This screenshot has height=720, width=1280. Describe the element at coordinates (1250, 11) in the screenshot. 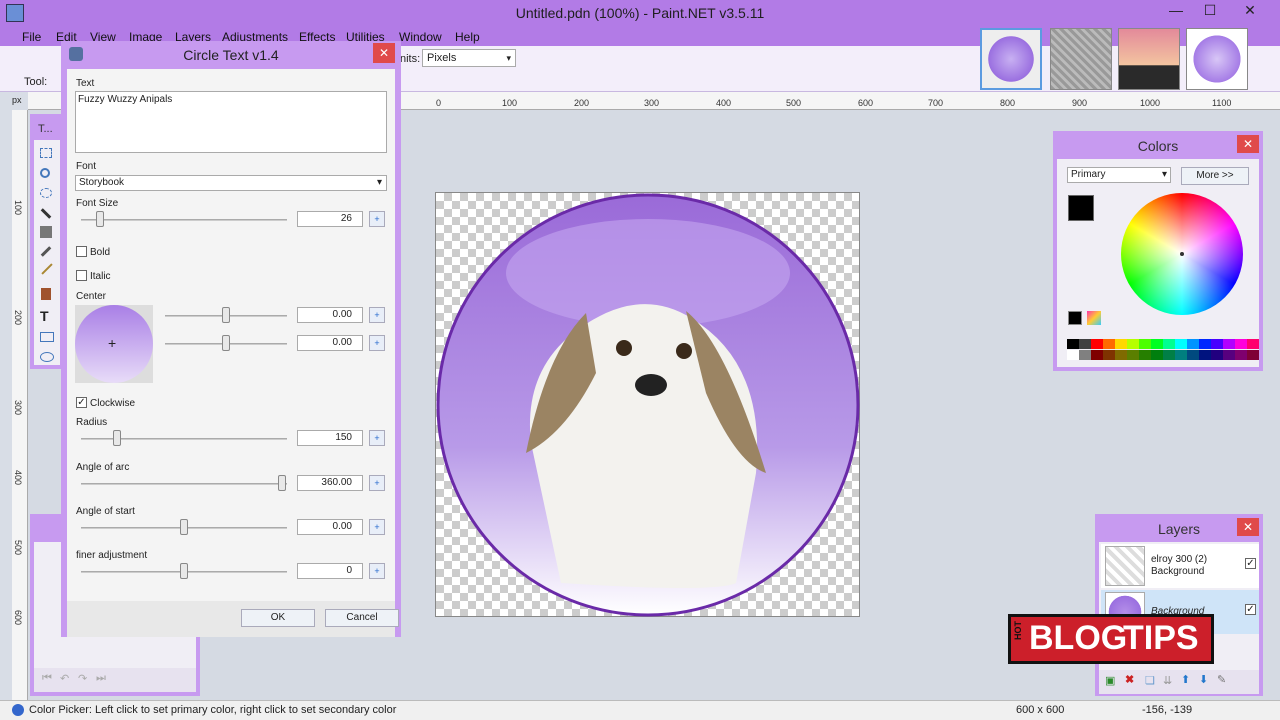

I see `close-window-button: ✕` at that location.